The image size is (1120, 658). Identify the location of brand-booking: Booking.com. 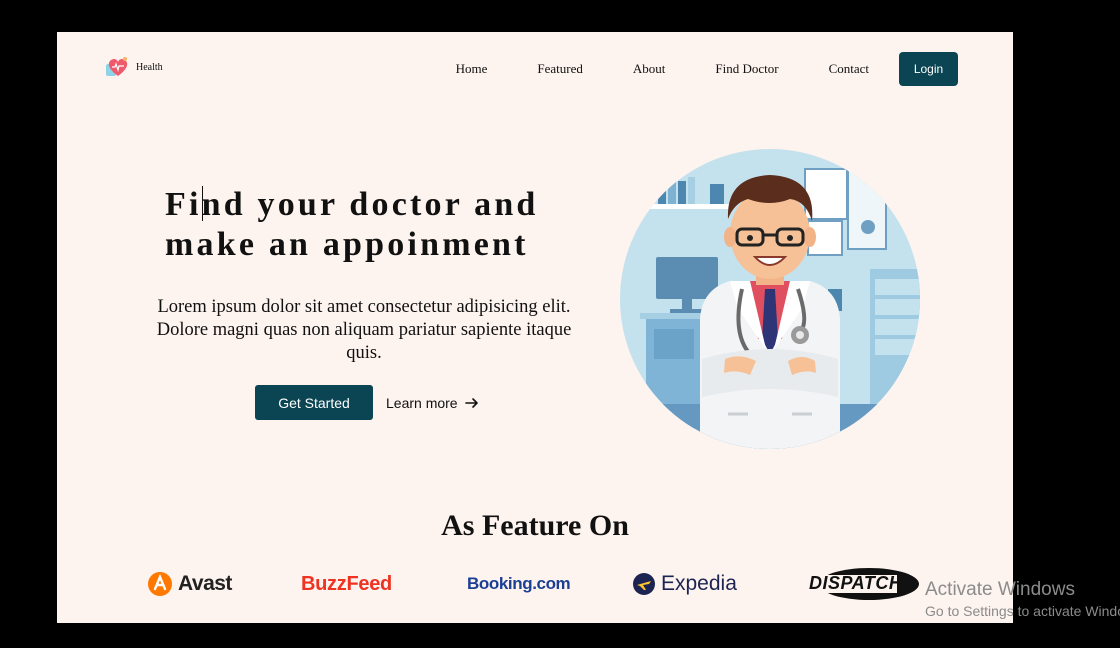
(519, 583).